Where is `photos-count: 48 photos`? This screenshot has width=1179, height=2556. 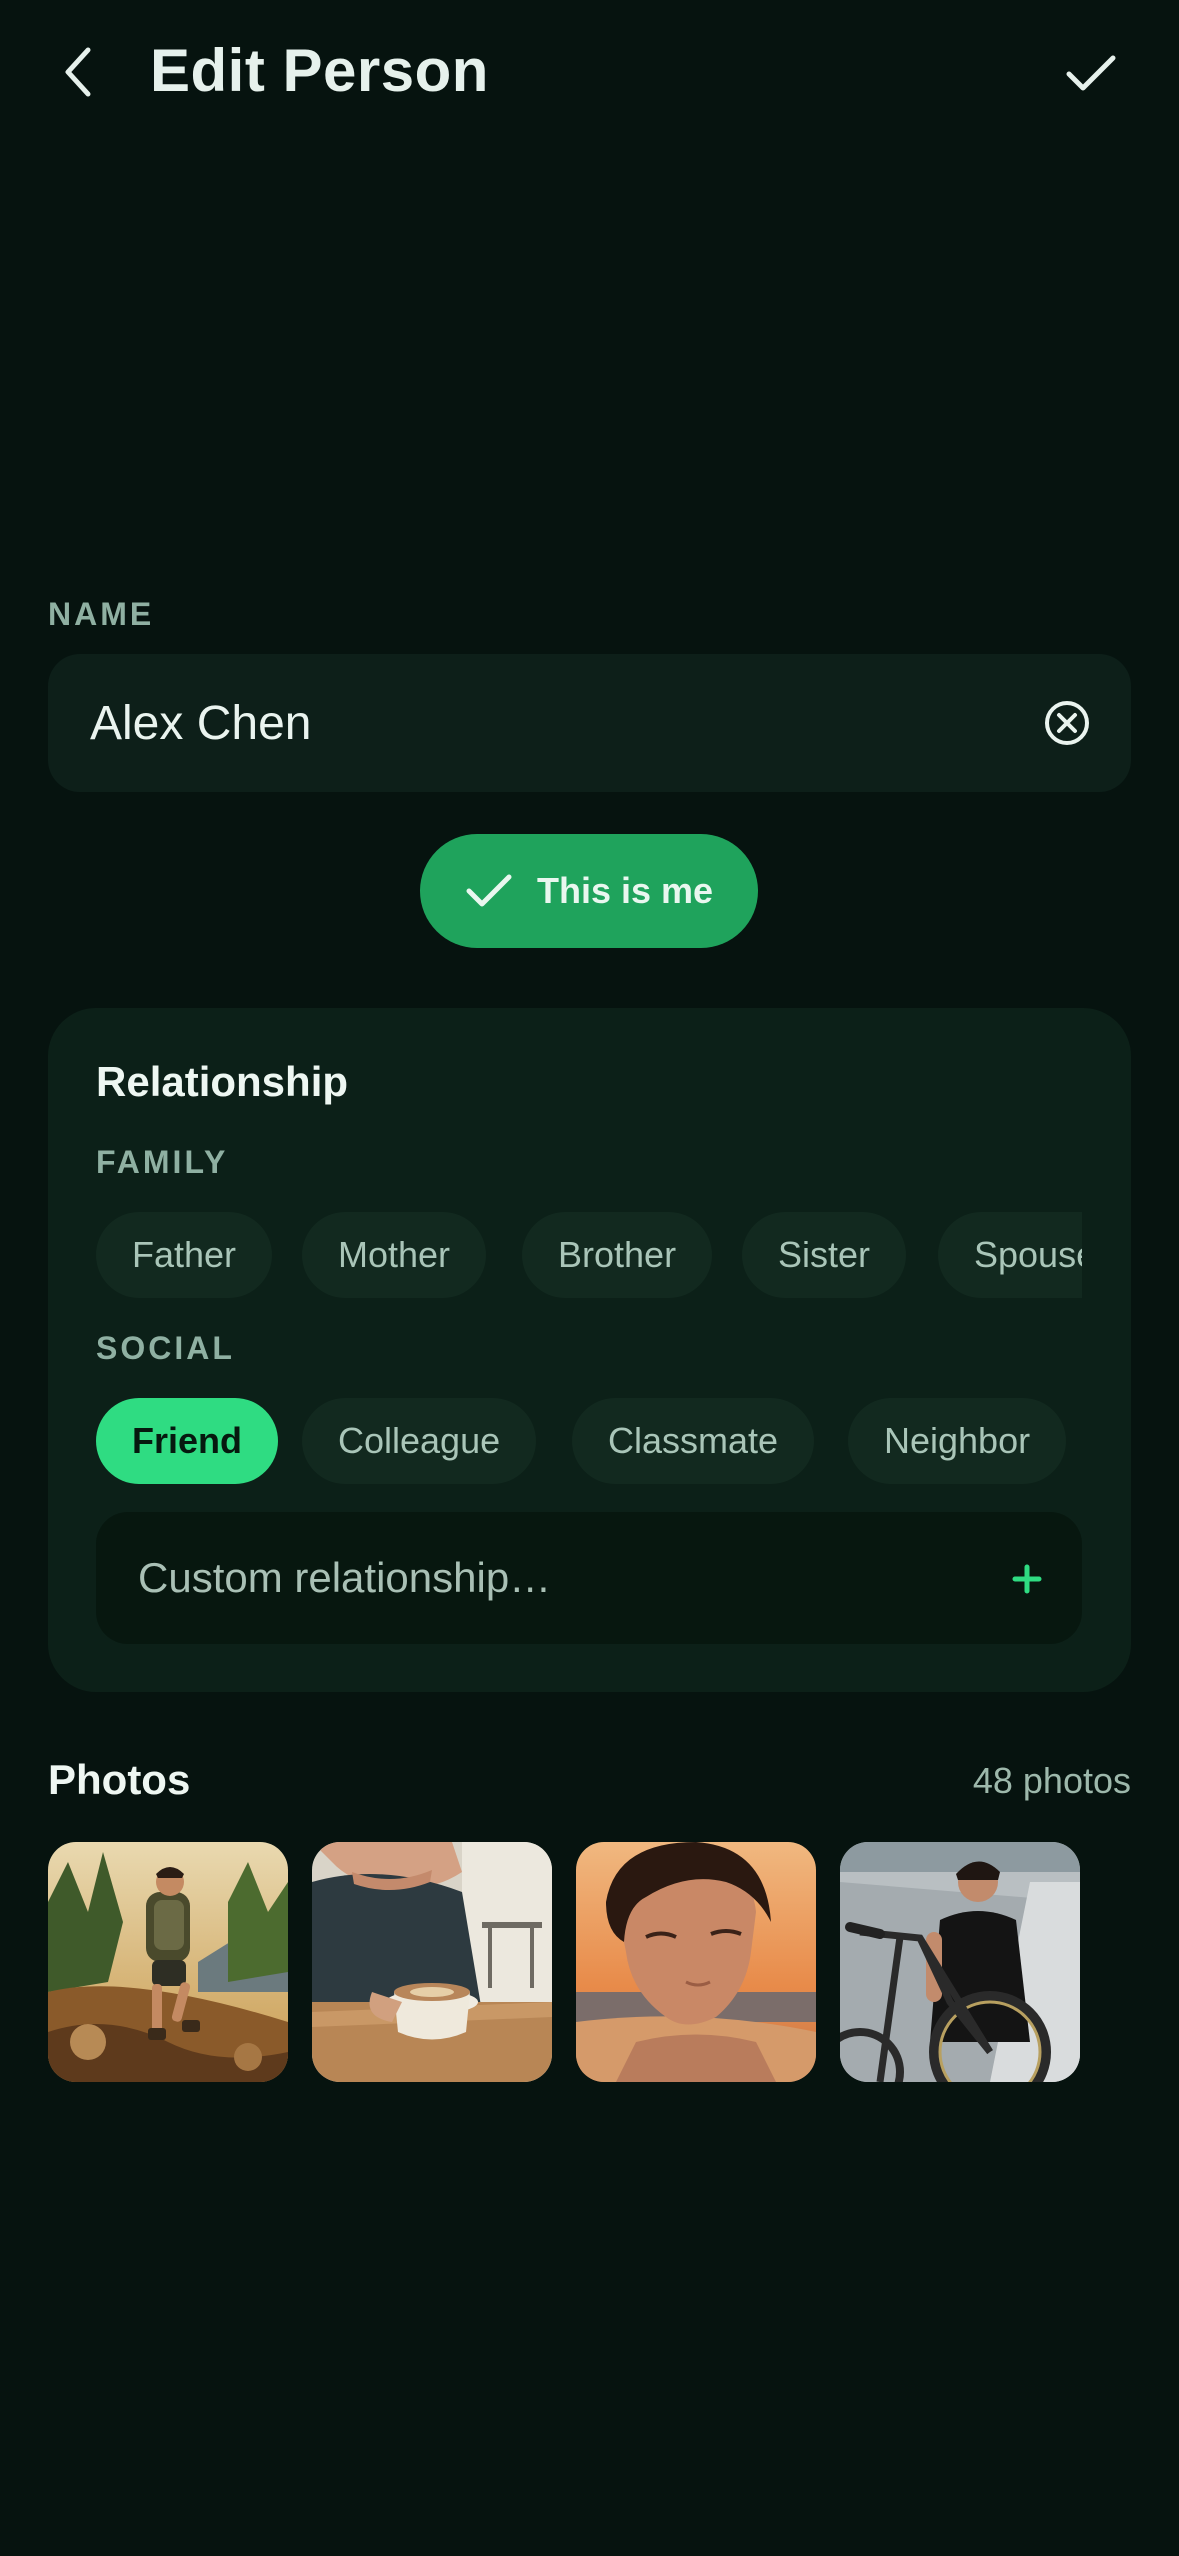
photos-count: 48 photos is located at coordinates (1052, 1781).